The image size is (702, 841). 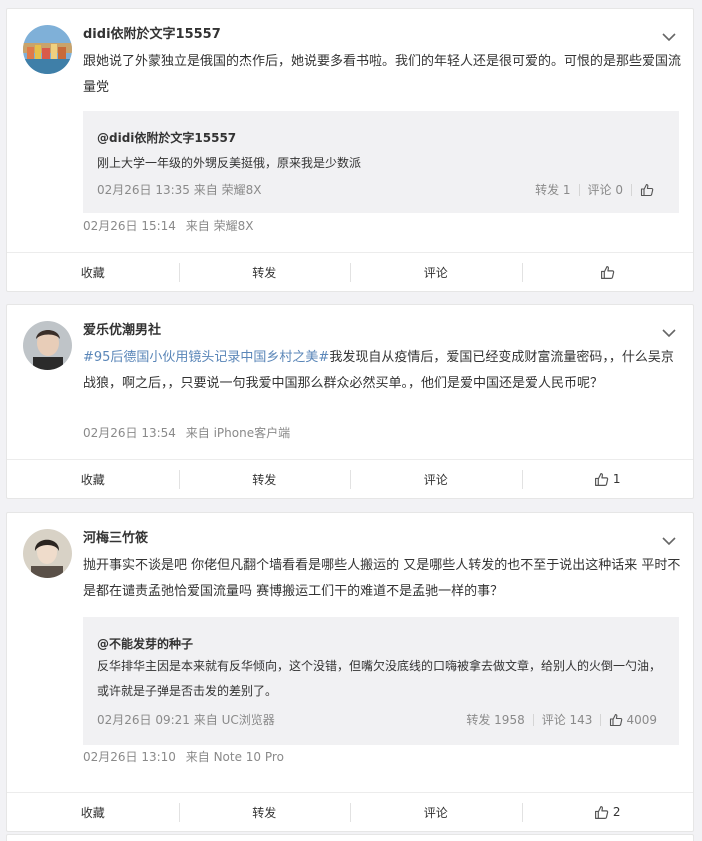 What do you see at coordinates (616, 812) in the screenshot?
I see `like-count: 2` at bounding box center [616, 812].